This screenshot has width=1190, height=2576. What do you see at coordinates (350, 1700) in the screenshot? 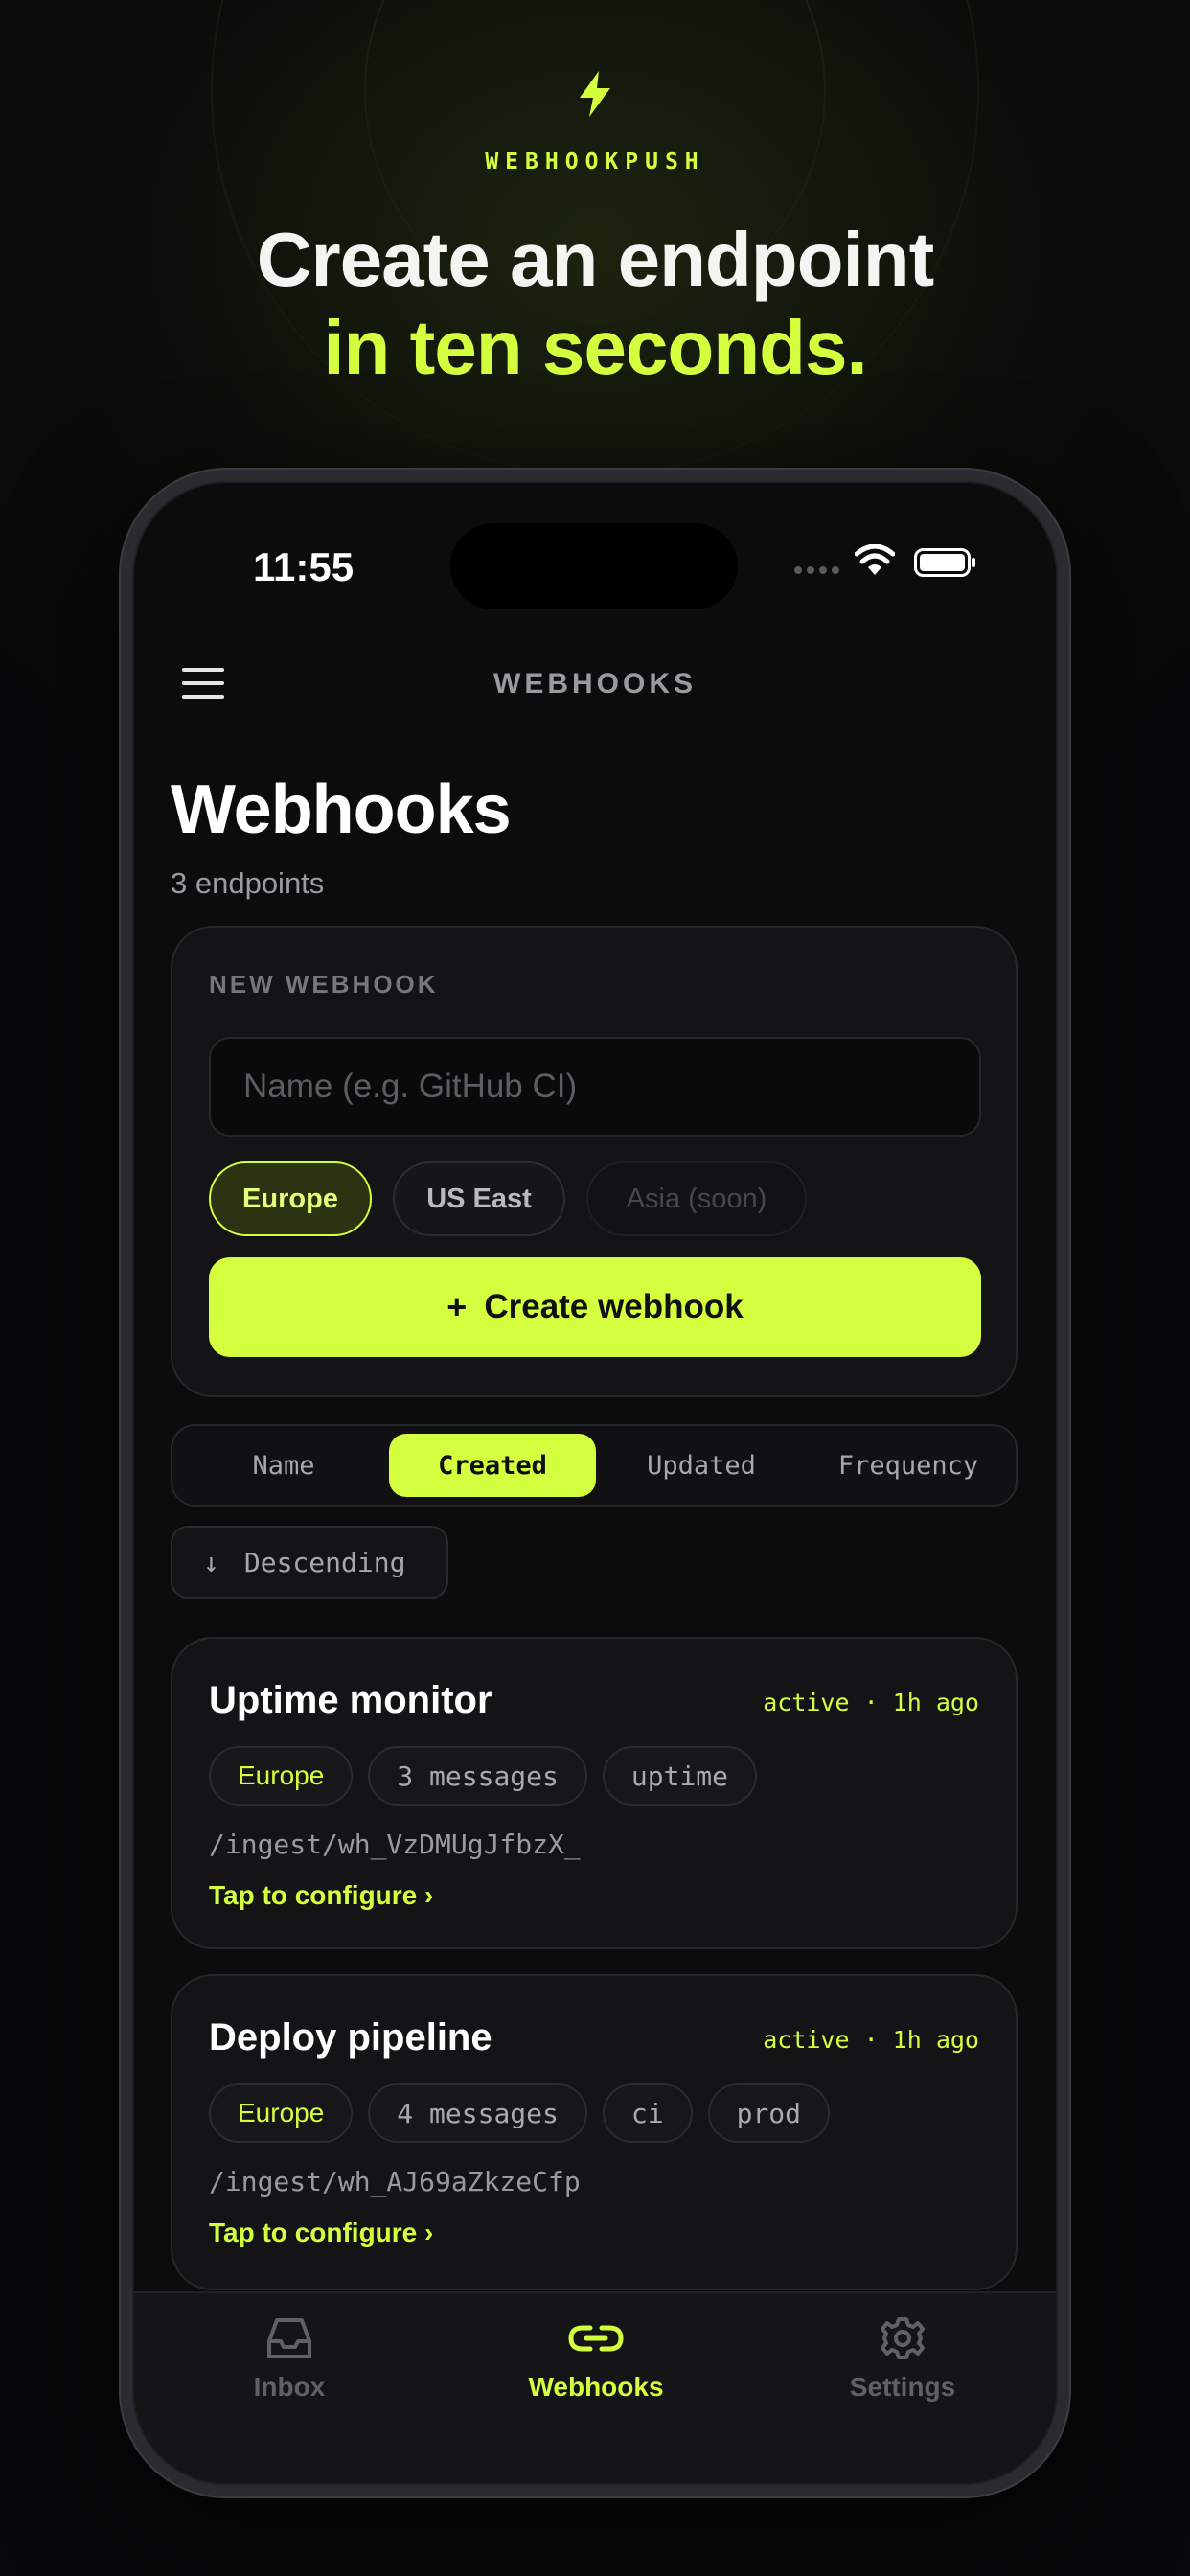
I see `webhook-name: Uptime monitor` at bounding box center [350, 1700].